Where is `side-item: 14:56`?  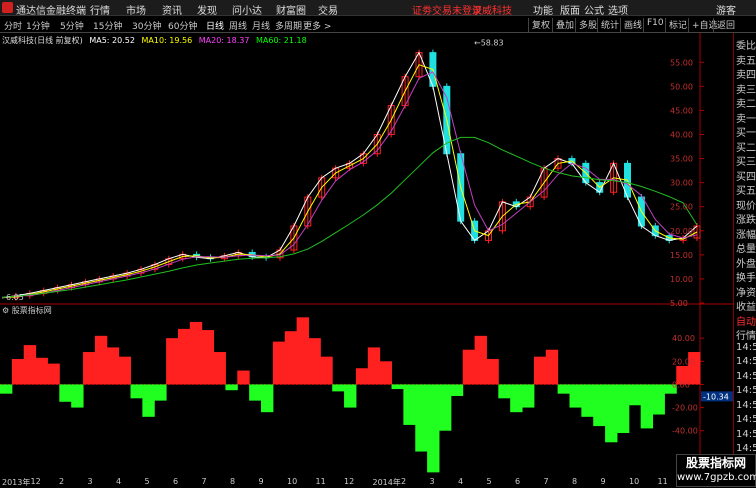 side-item: 14:56 is located at coordinates (746, 448).